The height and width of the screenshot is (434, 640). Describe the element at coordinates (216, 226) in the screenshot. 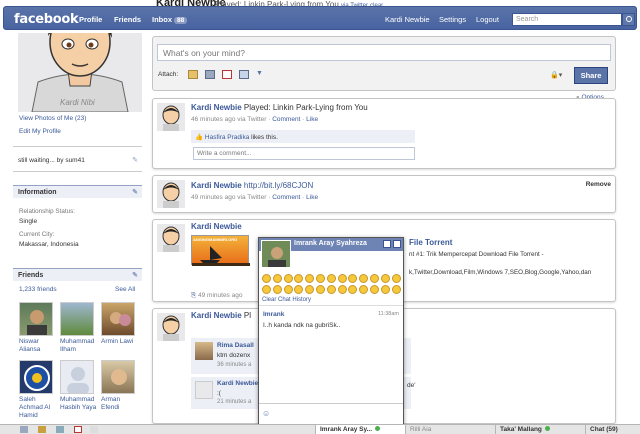

I see `story-author: Kardi Newbie` at that location.